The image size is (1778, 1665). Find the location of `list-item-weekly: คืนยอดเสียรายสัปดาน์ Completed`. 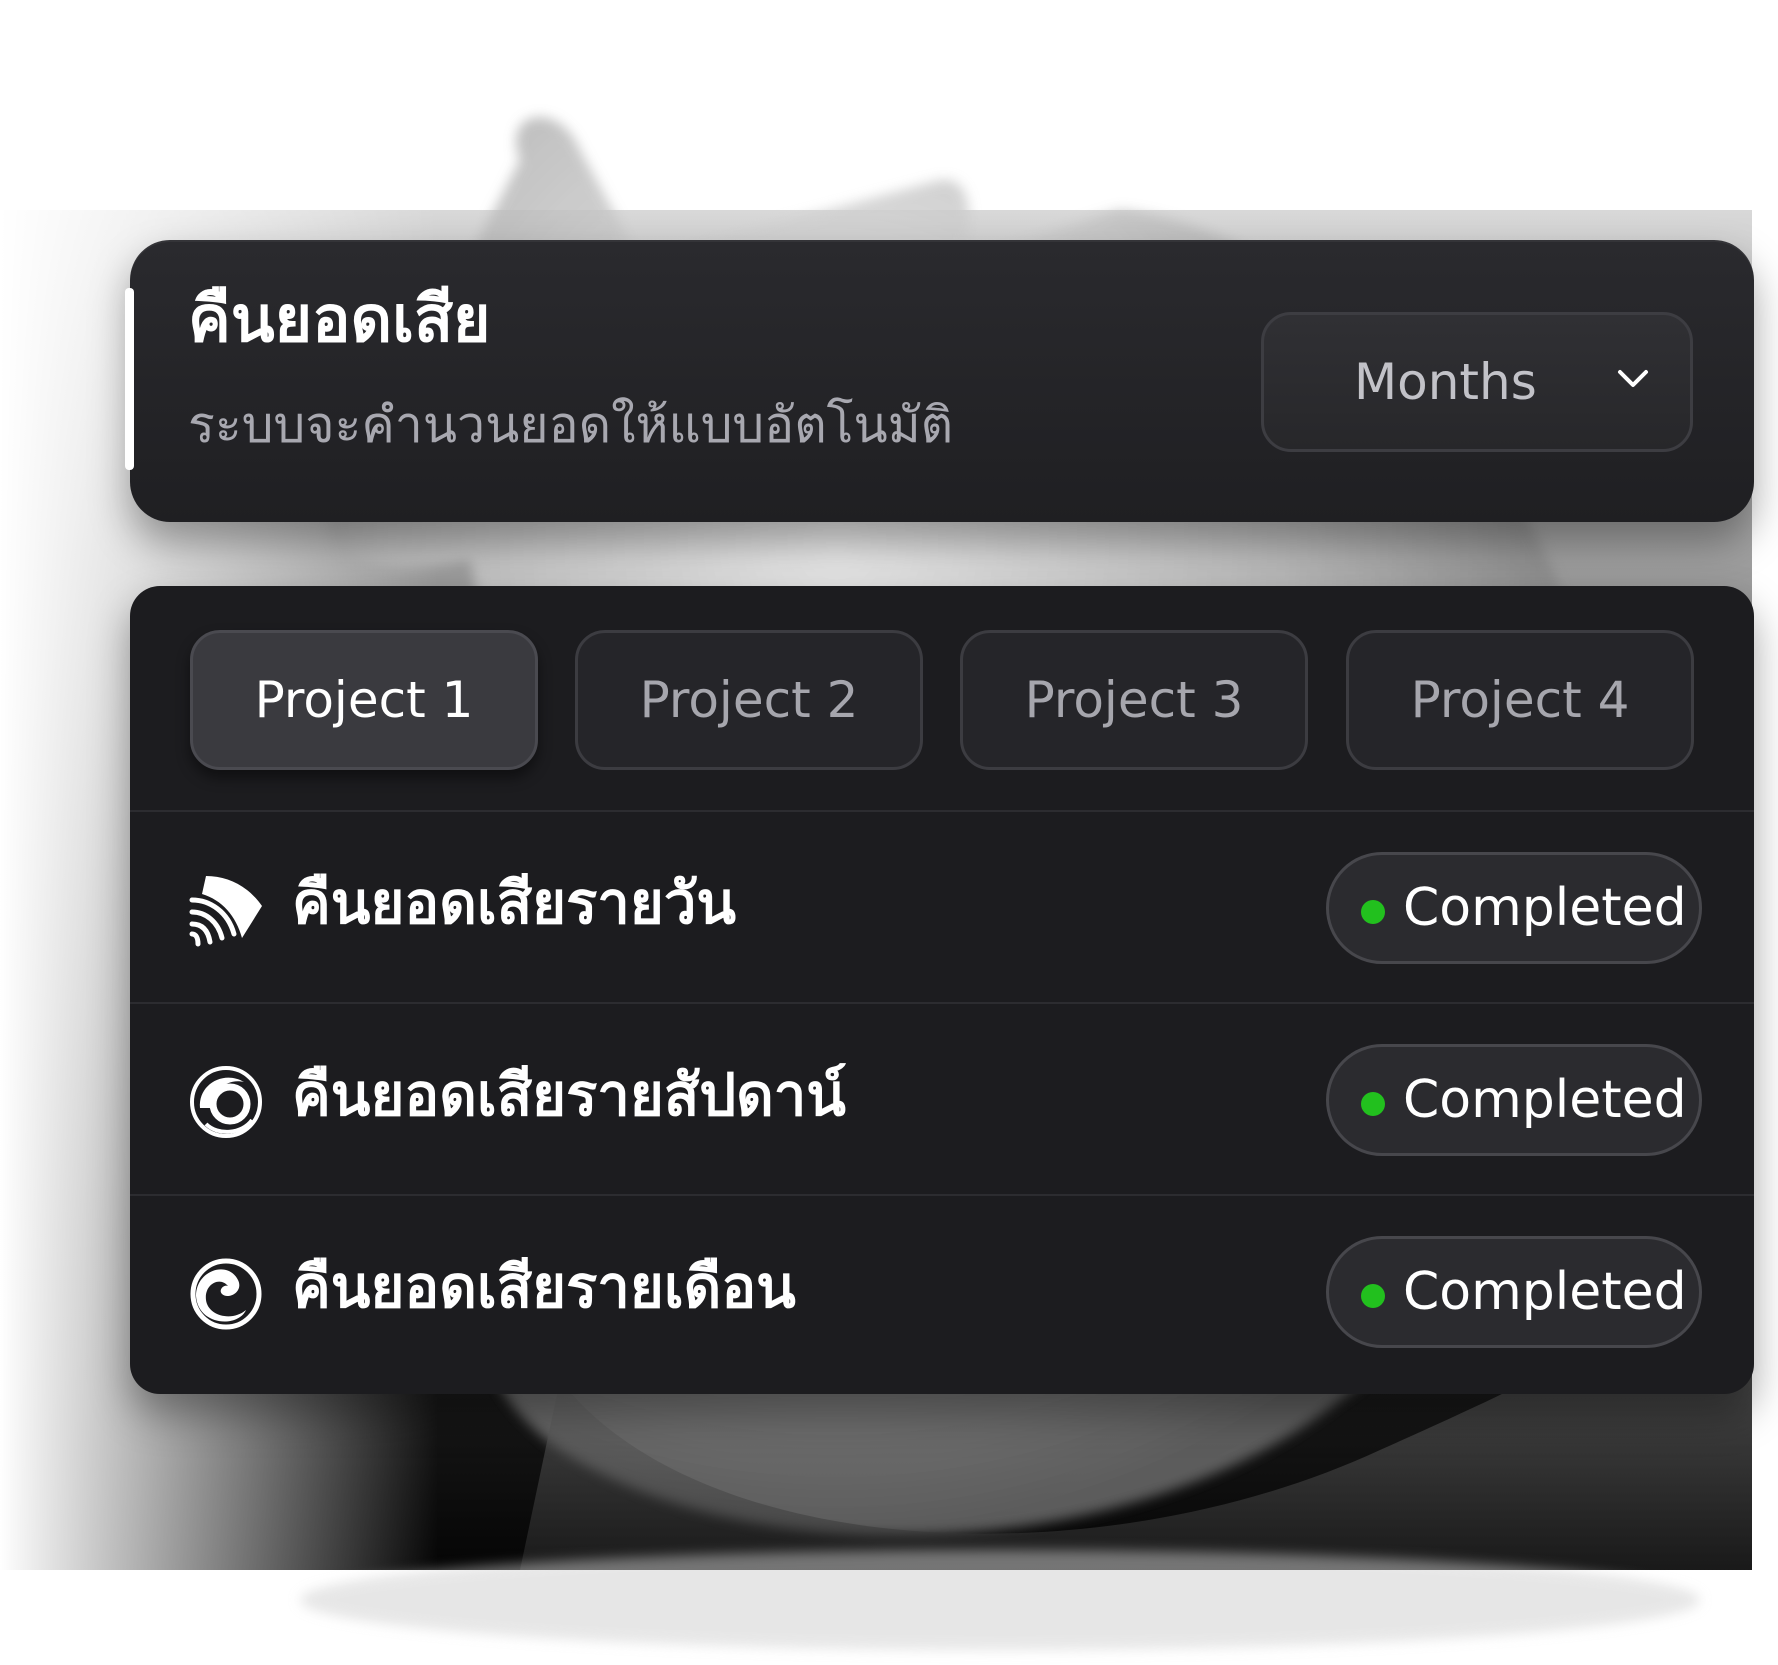

list-item-weekly: คืนยอดเสียรายสัปดาน์ Completed is located at coordinates (942, 1099).